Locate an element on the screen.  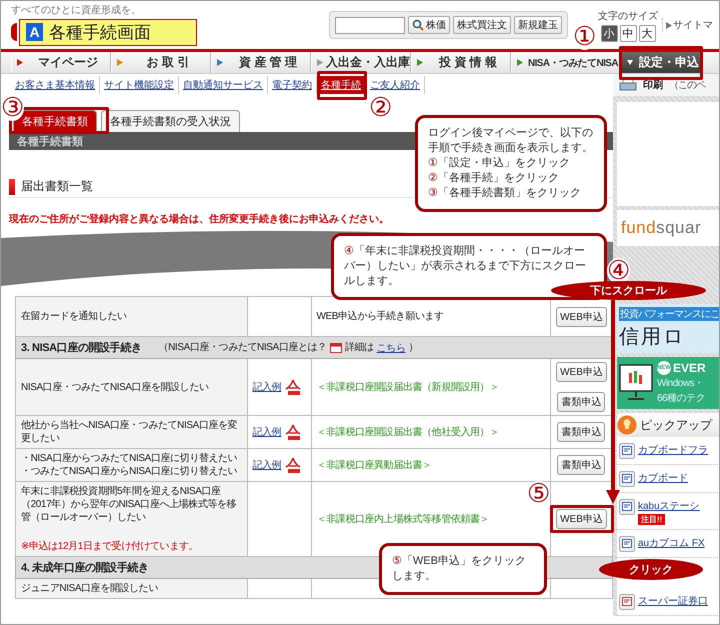
quick-button: 株式買注文 is located at coordinates (482, 25).